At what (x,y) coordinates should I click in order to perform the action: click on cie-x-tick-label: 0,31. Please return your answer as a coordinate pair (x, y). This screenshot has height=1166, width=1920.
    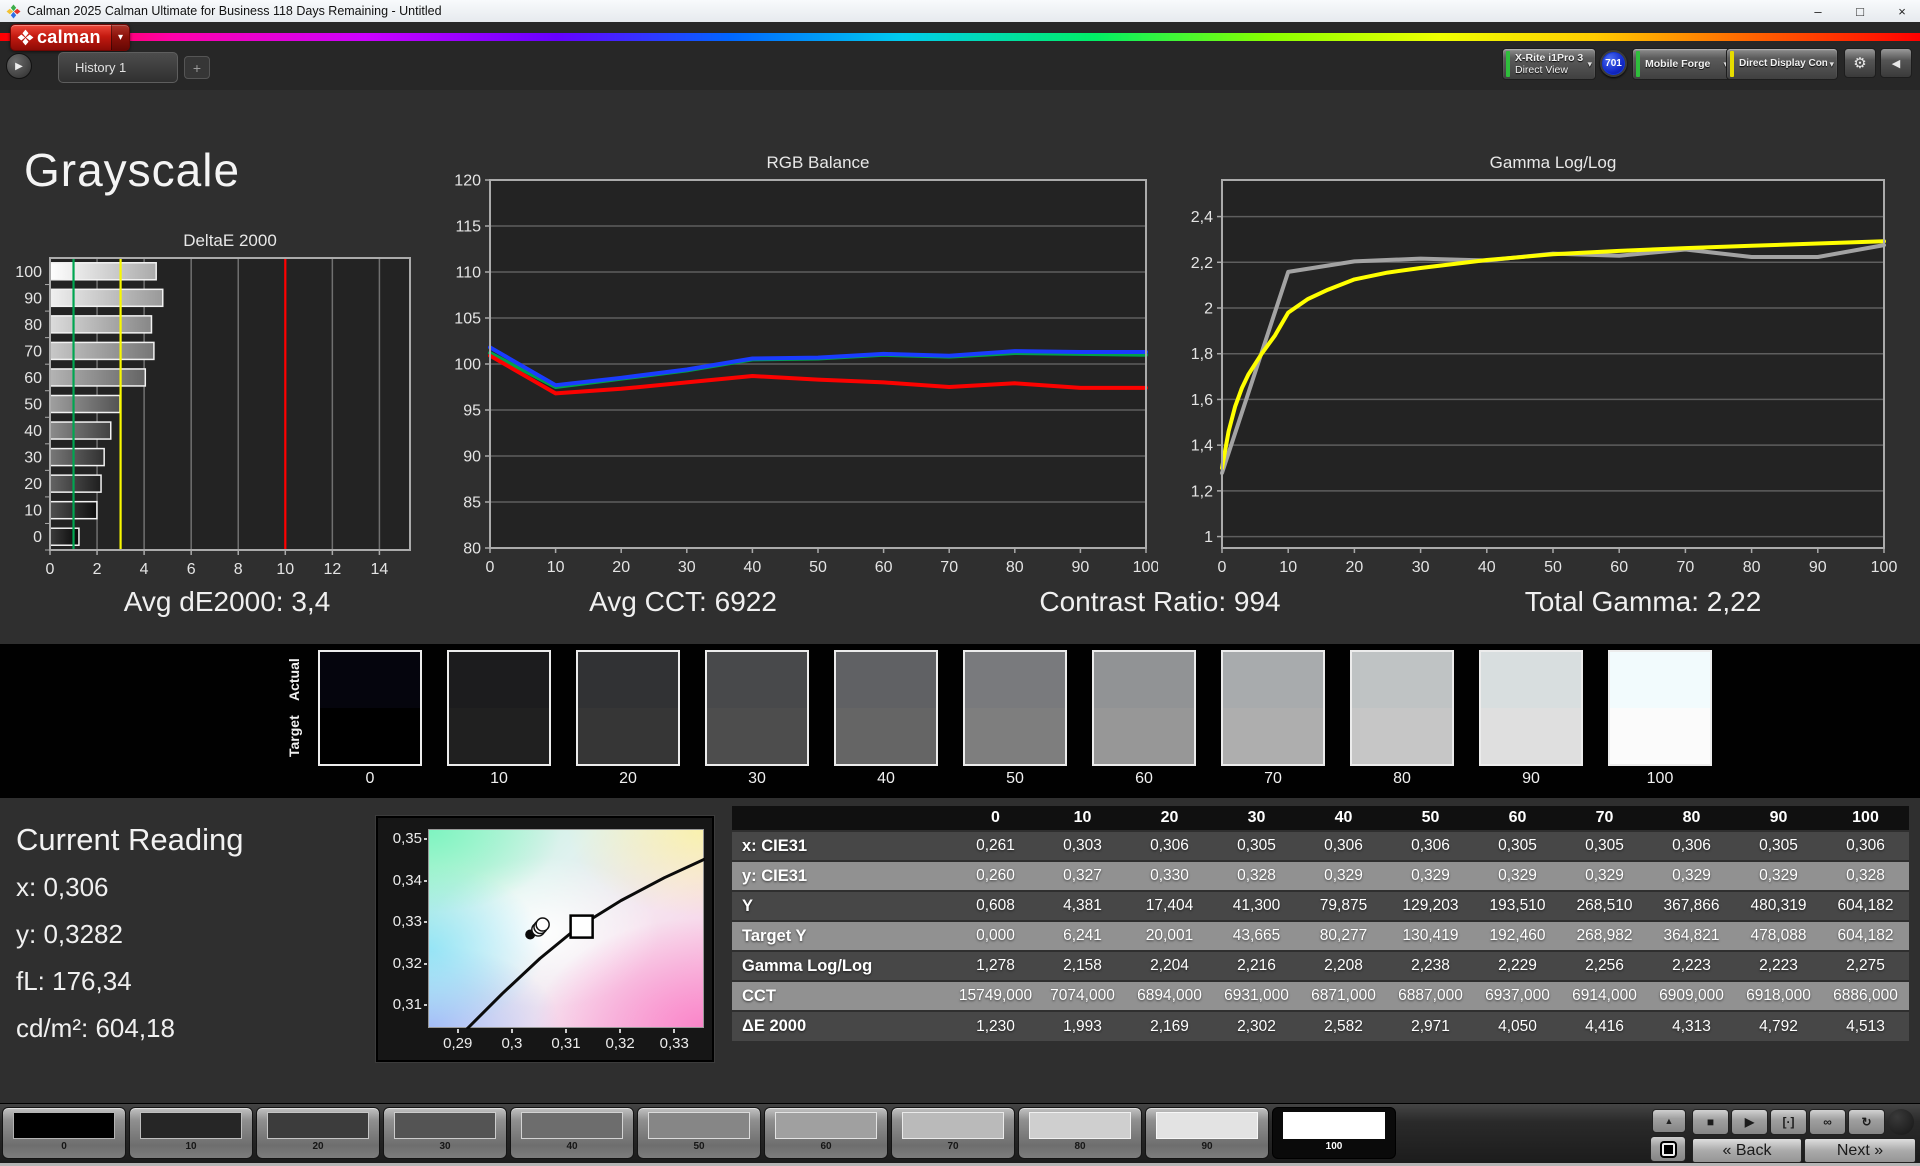
    Looking at the image, I should click on (566, 1043).